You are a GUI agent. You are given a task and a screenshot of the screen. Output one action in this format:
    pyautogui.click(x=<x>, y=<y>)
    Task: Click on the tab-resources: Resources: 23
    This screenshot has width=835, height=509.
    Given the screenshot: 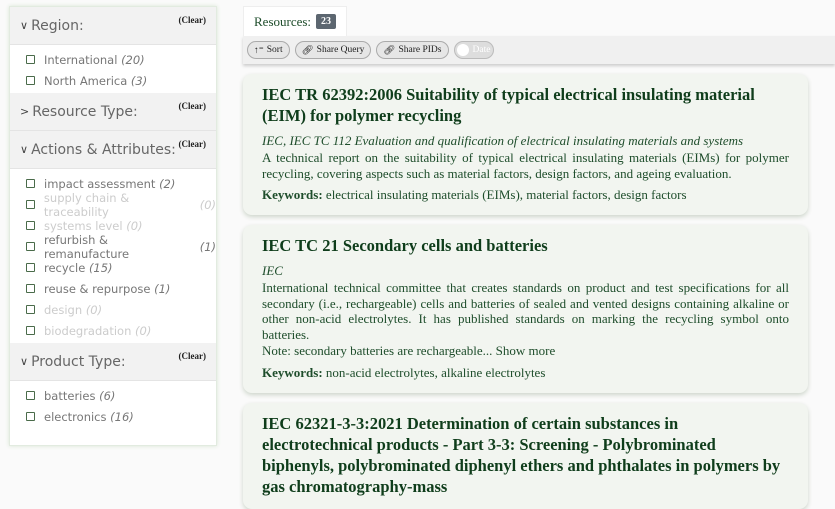 What is the action you would take?
    pyautogui.click(x=295, y=21)
    